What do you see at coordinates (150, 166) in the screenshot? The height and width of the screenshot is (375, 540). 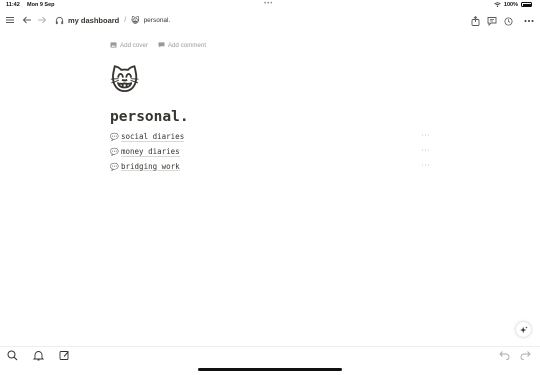 I see `subpage-label: bridging work` at bounding box center [150, 166].